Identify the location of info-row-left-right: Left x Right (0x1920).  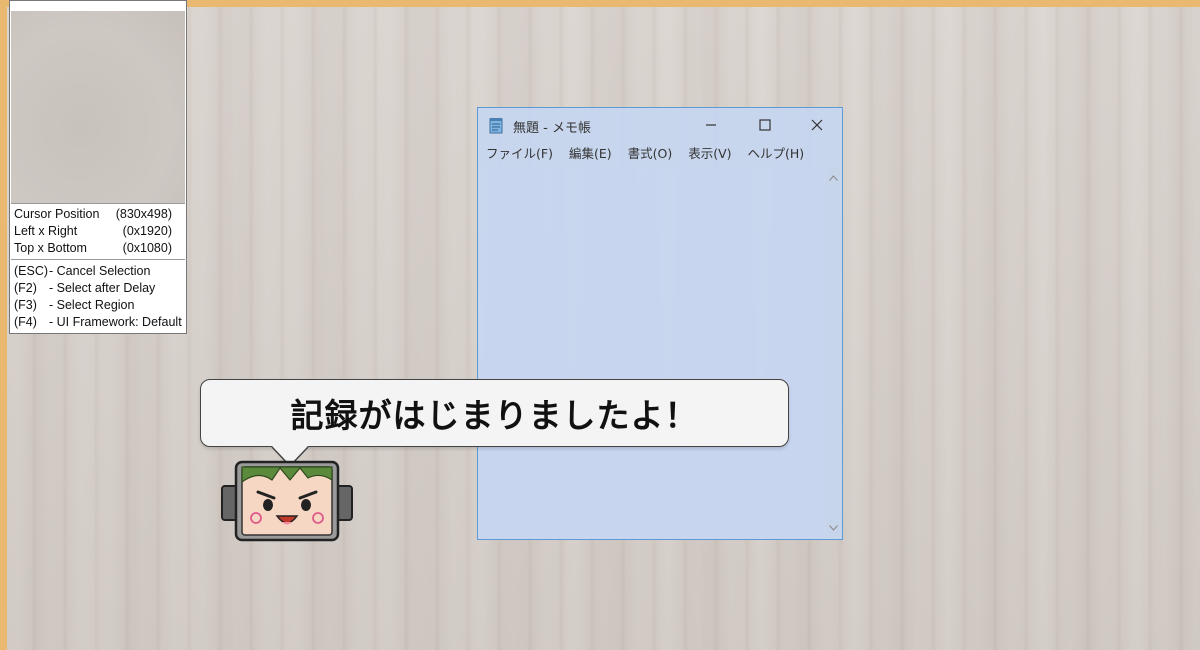
(98, 231).